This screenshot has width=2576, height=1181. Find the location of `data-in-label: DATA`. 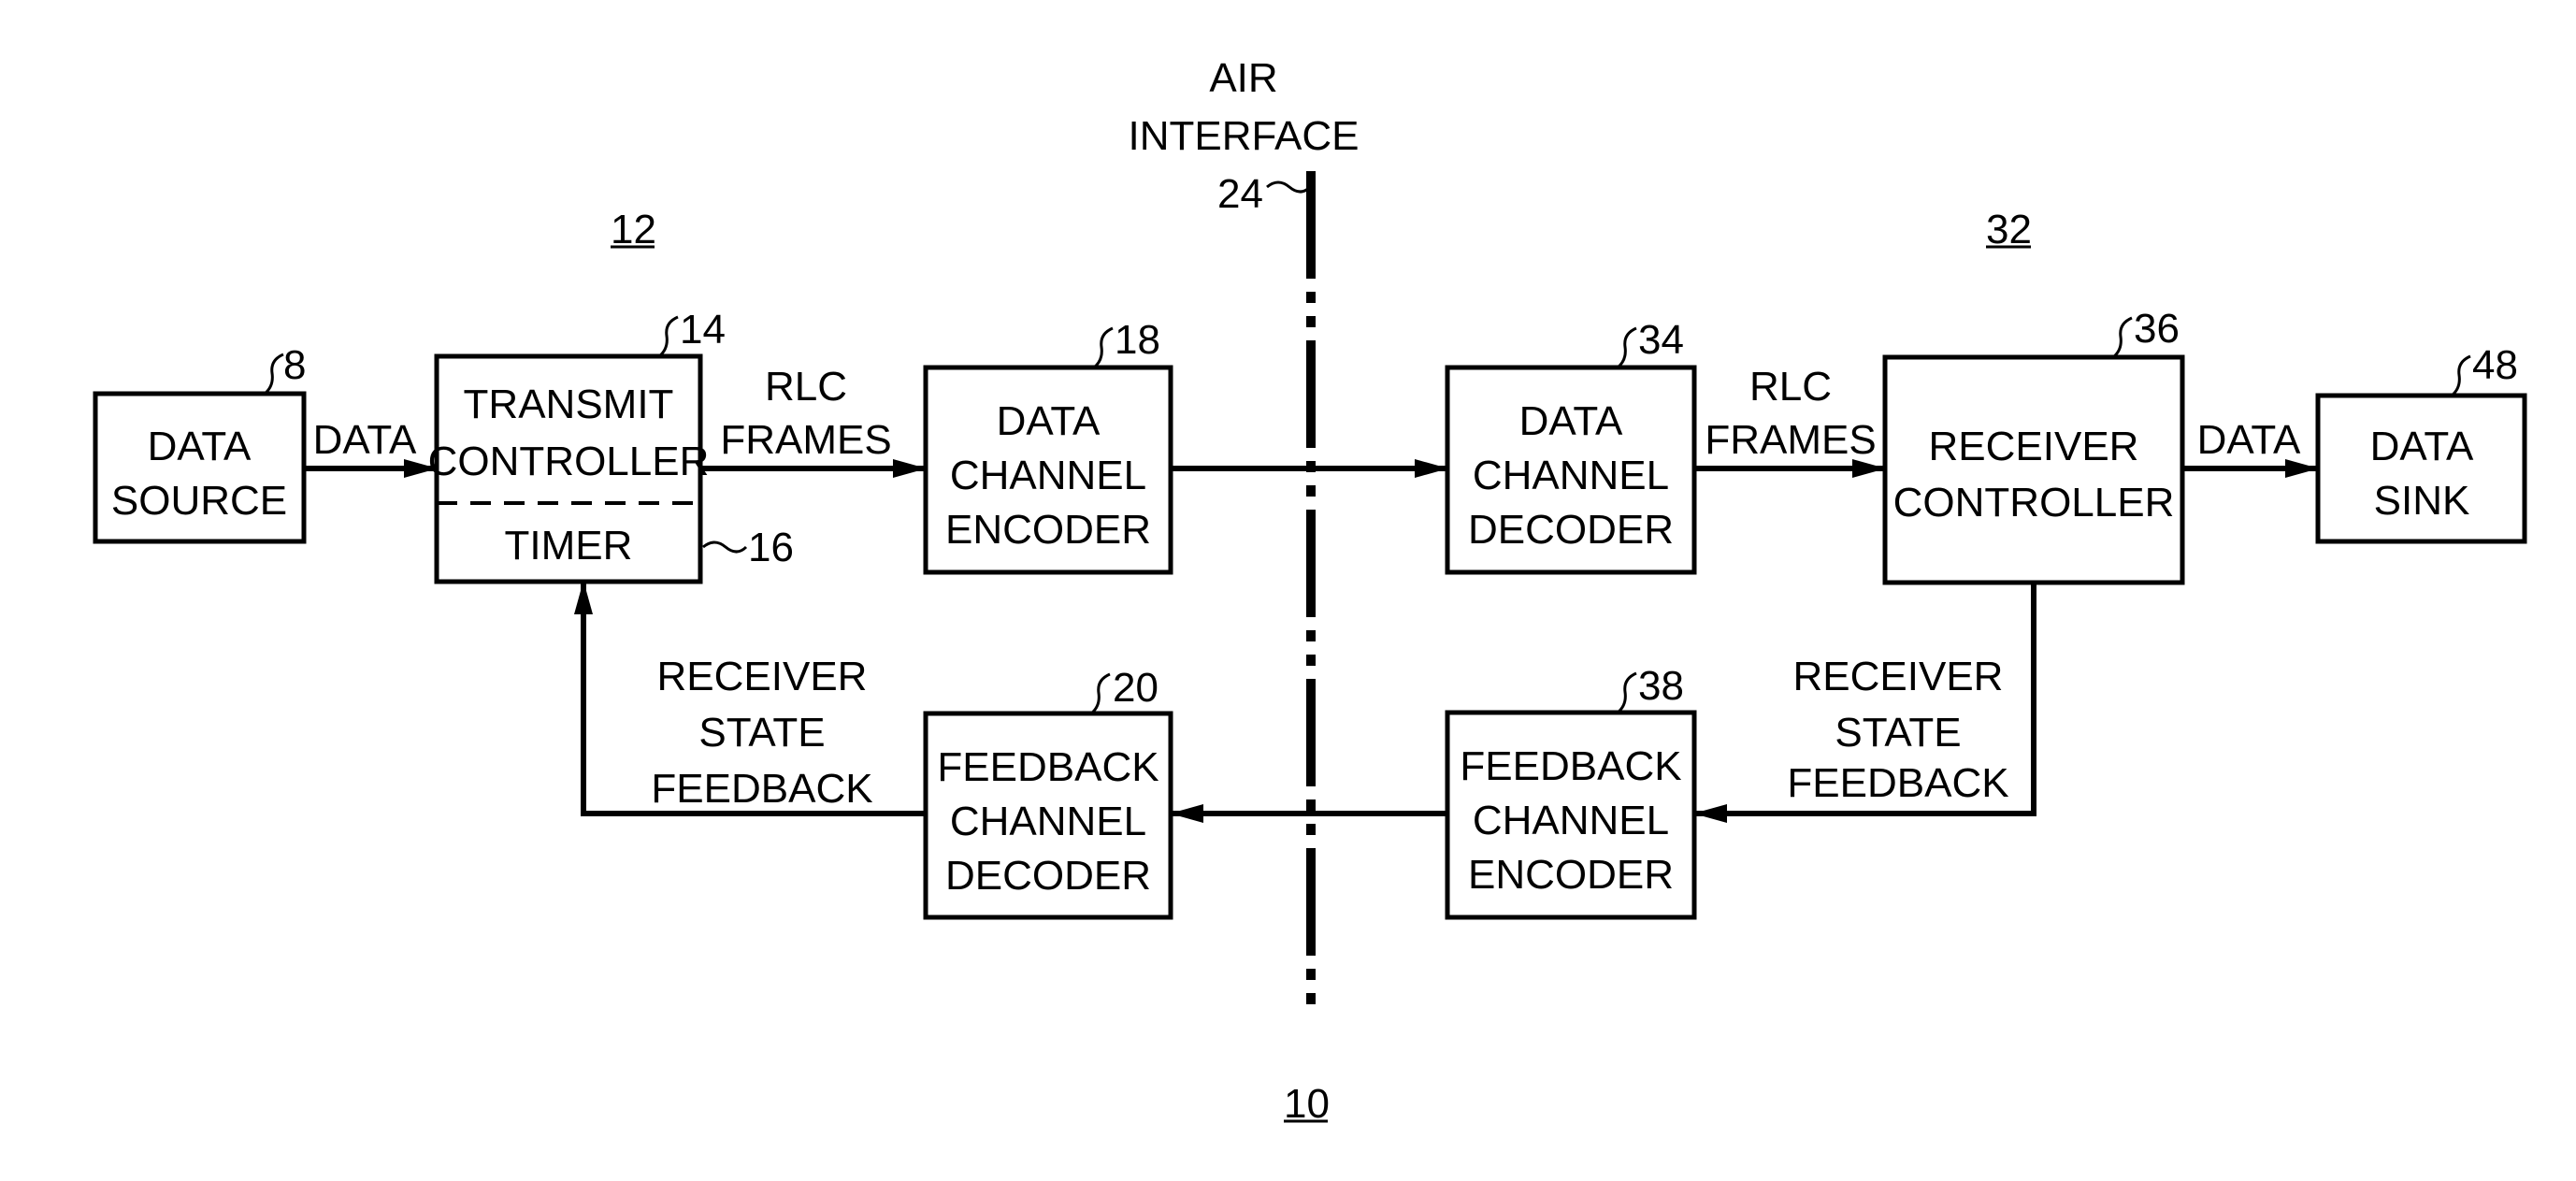

data-in-label: DATA is located at coordinates (365, 440).